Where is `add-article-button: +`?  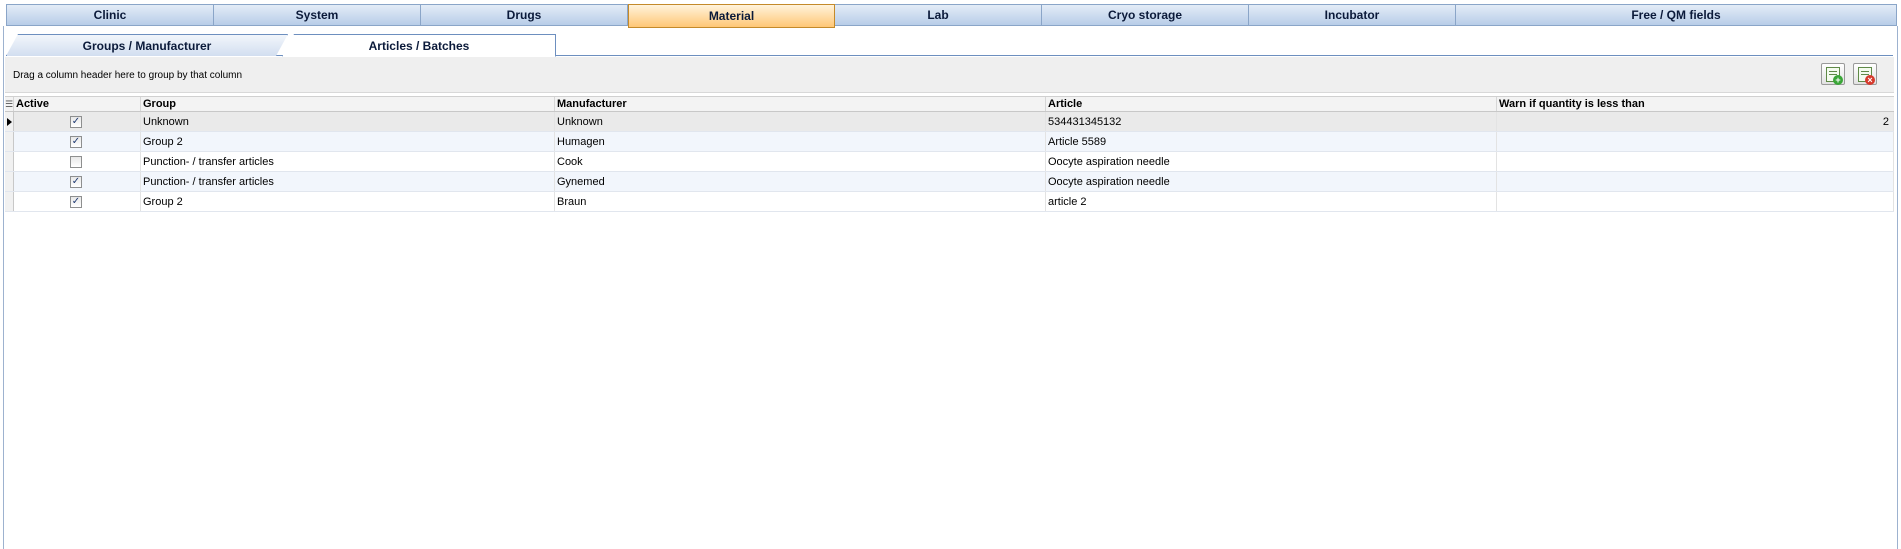 add-article-button: + is located at coordinates (1833, 74).